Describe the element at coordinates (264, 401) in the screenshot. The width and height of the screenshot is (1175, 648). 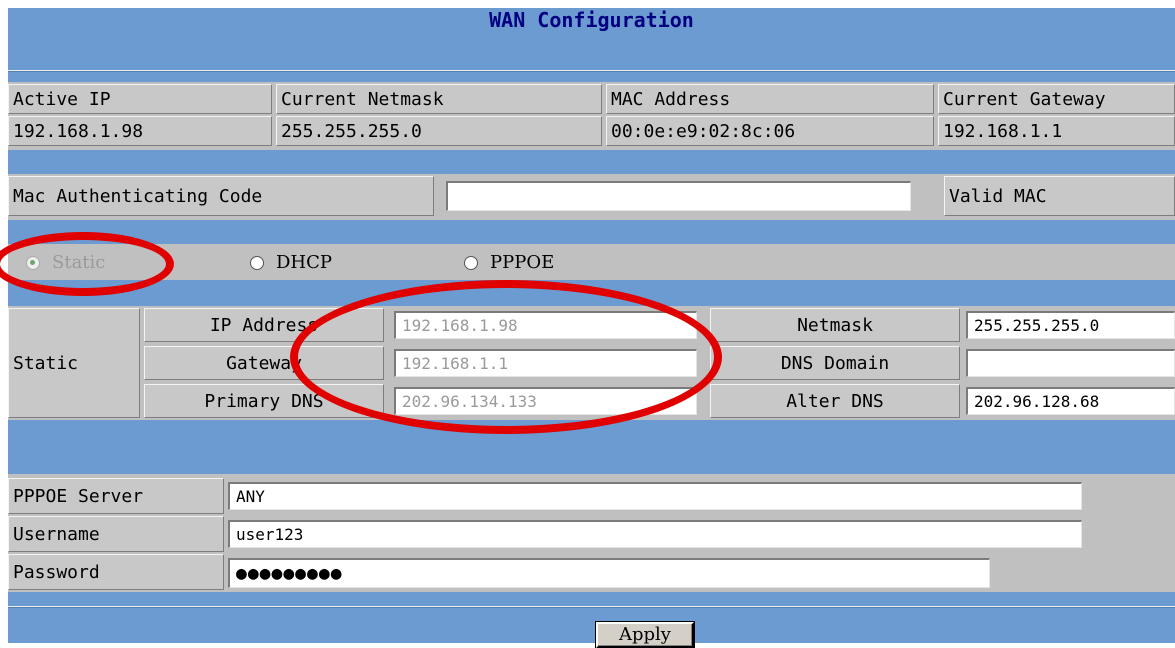
I see `primary-dns-label: Primary DNS` at that location.